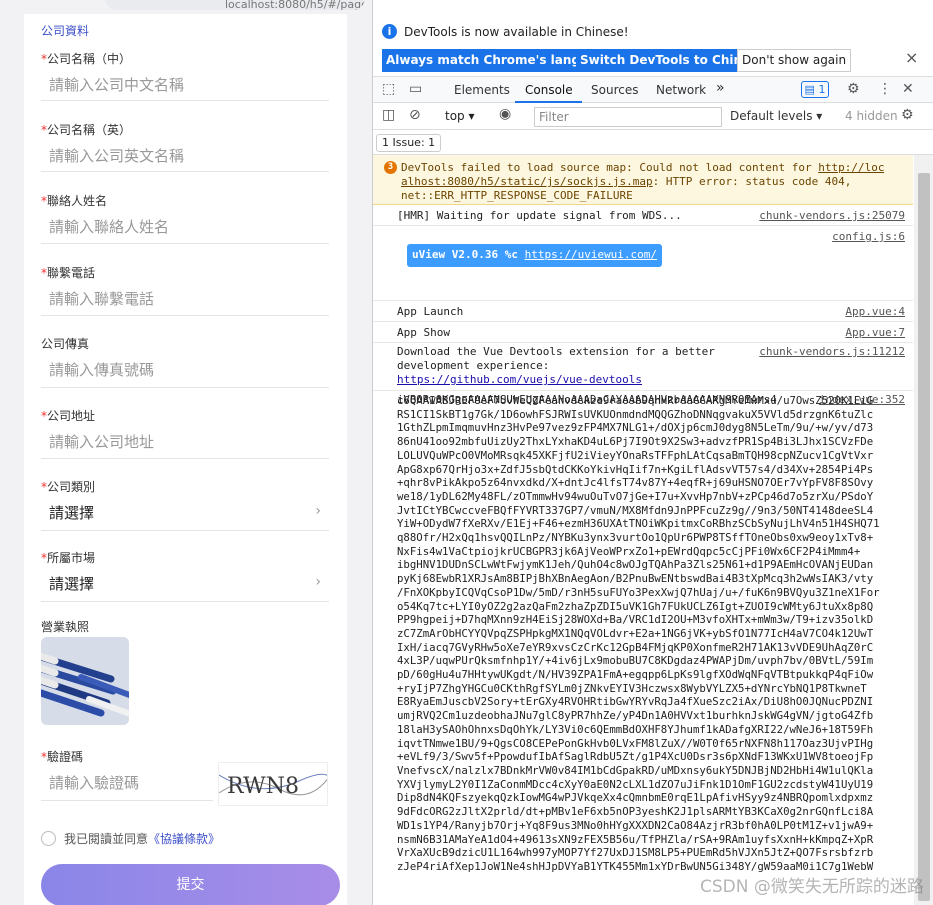 The height and width of the screenshot is (905, 933). Describe the element at coordinates (190, 884) in the screenshot. I see `submit-button: 提交` at that location.